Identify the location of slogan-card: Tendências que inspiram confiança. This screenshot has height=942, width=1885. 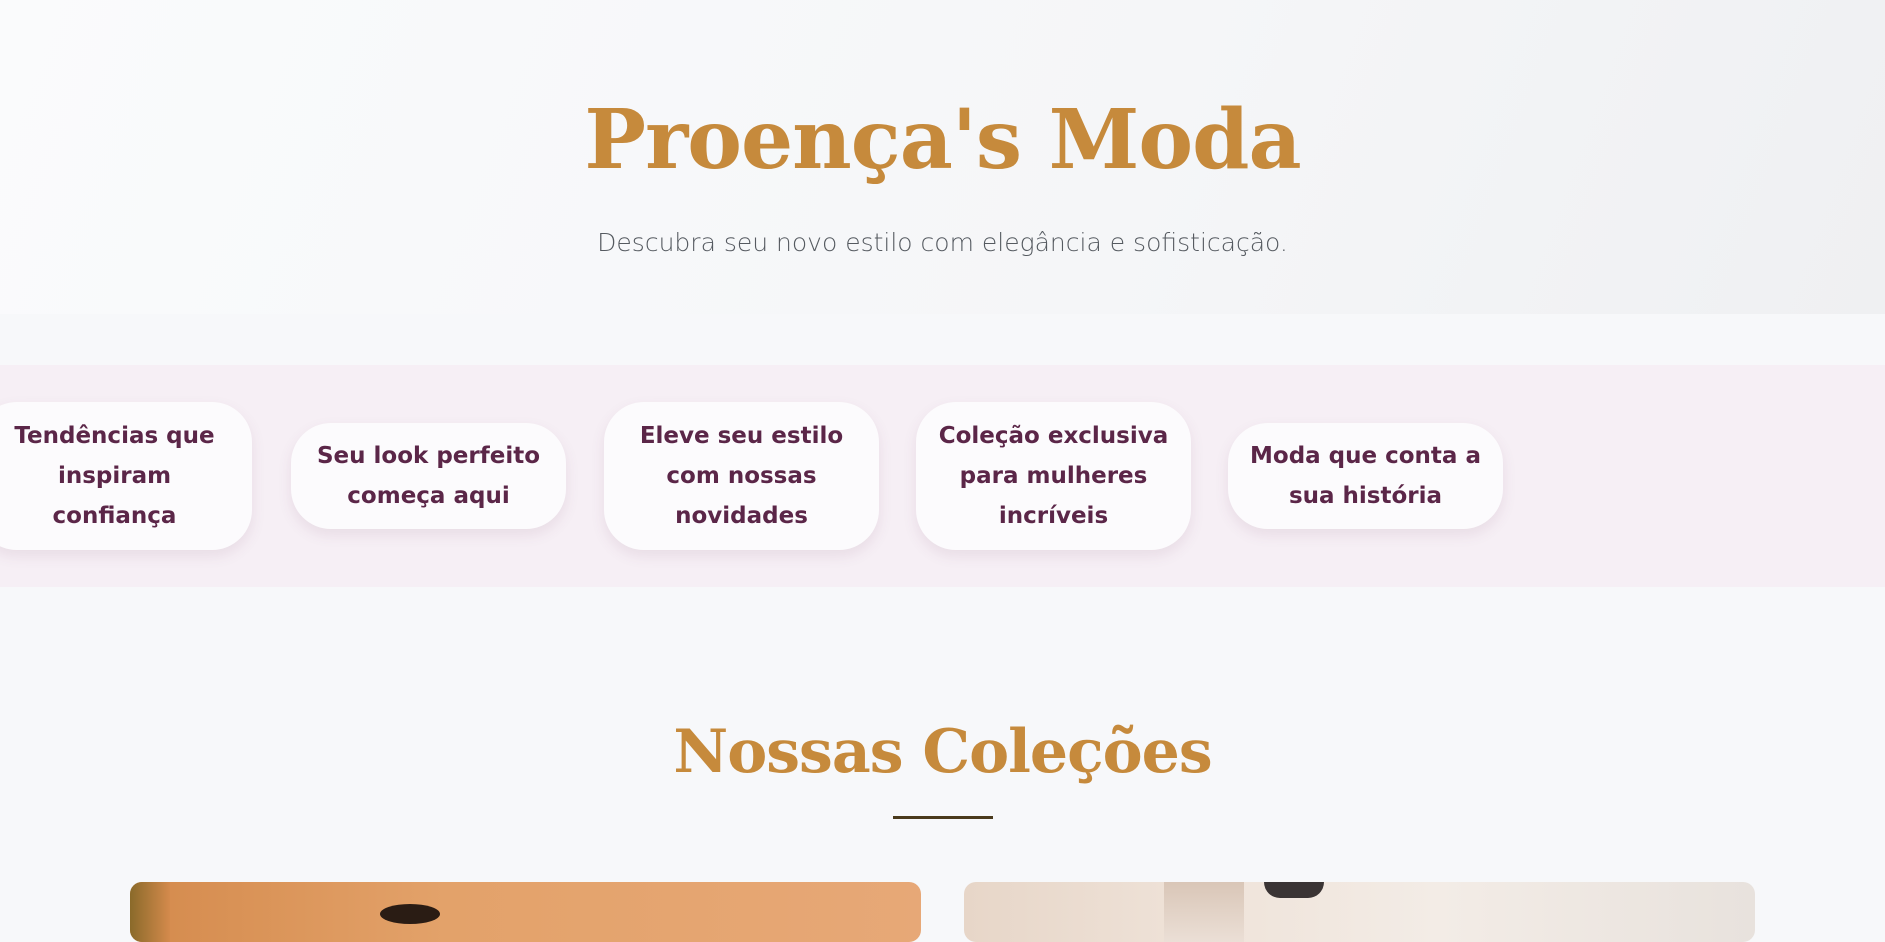
(126, 476).